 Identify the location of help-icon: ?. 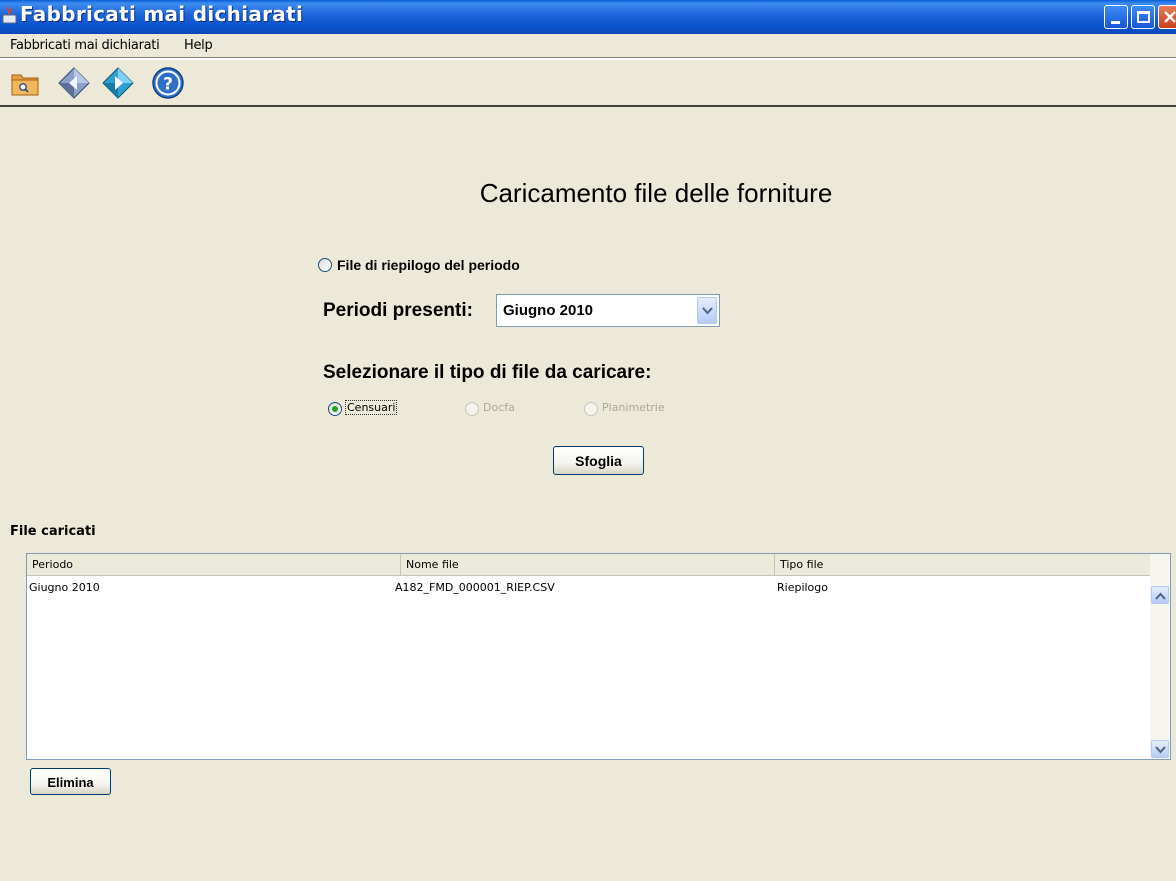
(168, 83).